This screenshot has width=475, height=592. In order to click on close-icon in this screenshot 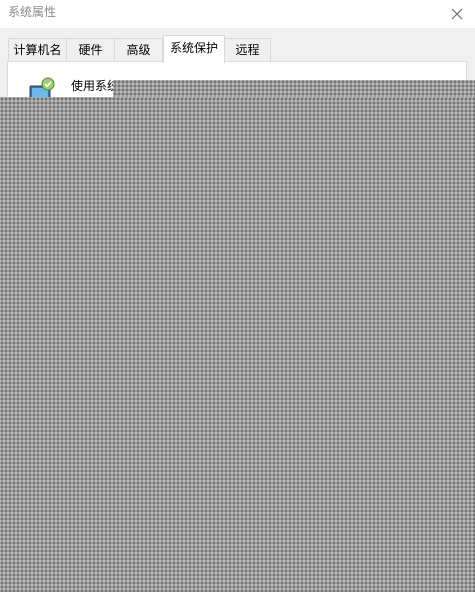, I will do `click(457, 14)`.